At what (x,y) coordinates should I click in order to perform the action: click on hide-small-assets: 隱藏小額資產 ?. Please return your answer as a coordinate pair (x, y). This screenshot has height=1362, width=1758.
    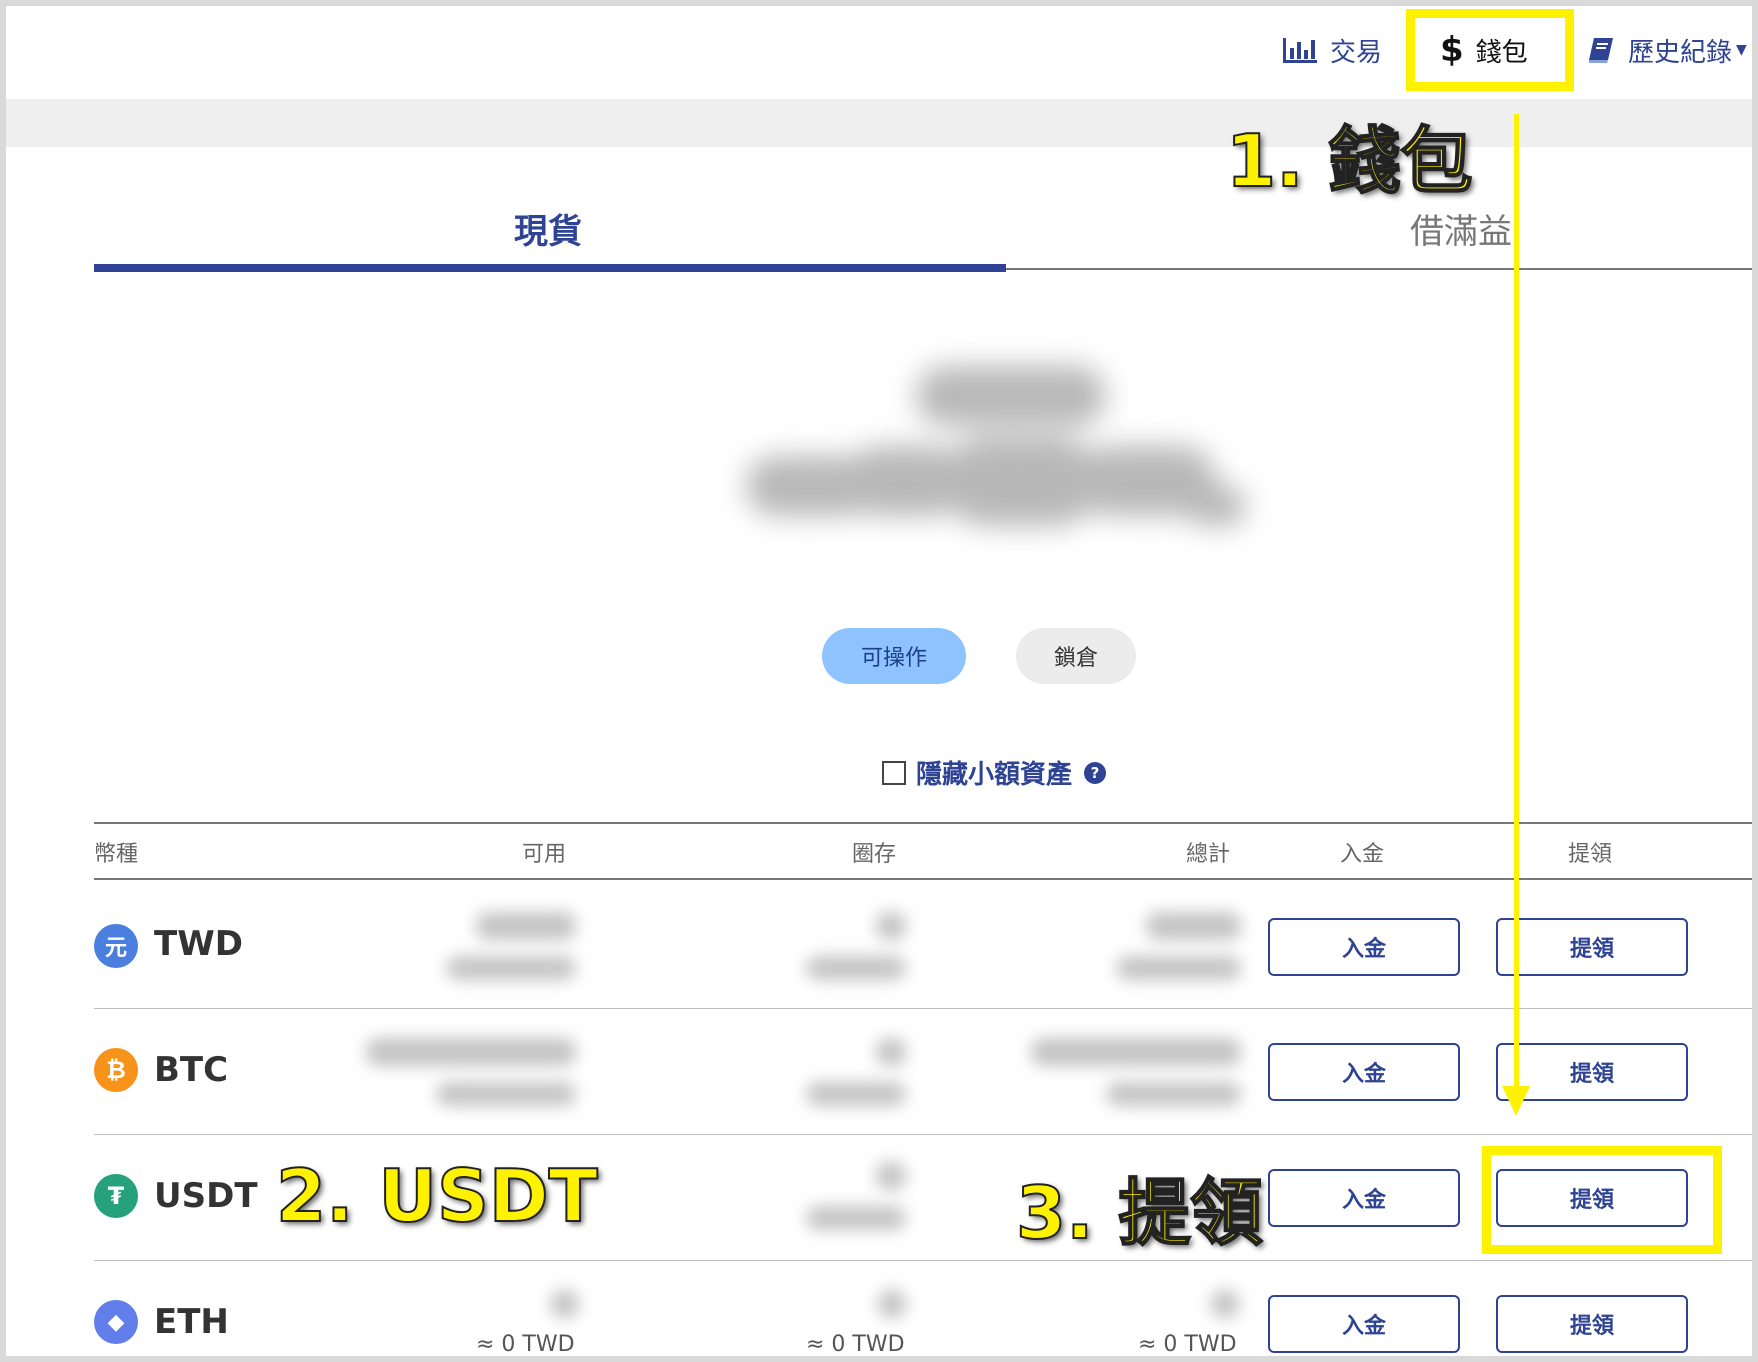
    Looking at the image, I should click on (994, 772).